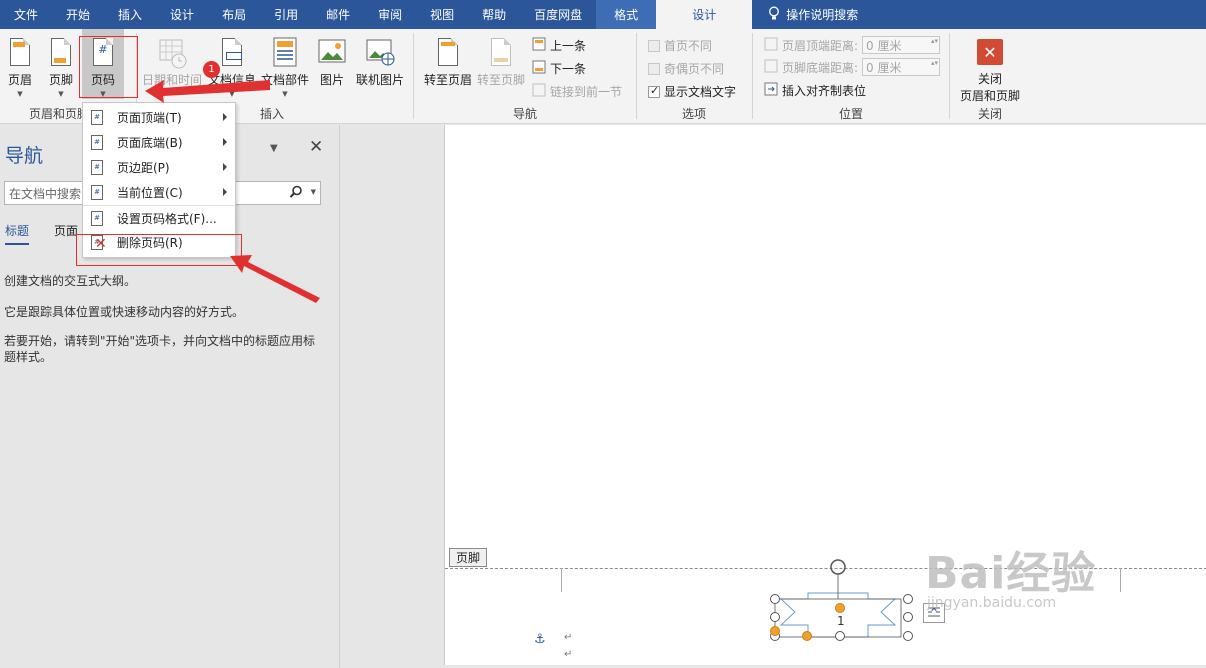 The image size is (1206, 668). What do you see at coordinates (211, 69) in the screenshot?
I see `step-badge: 1` at bounding box center [211, 69].